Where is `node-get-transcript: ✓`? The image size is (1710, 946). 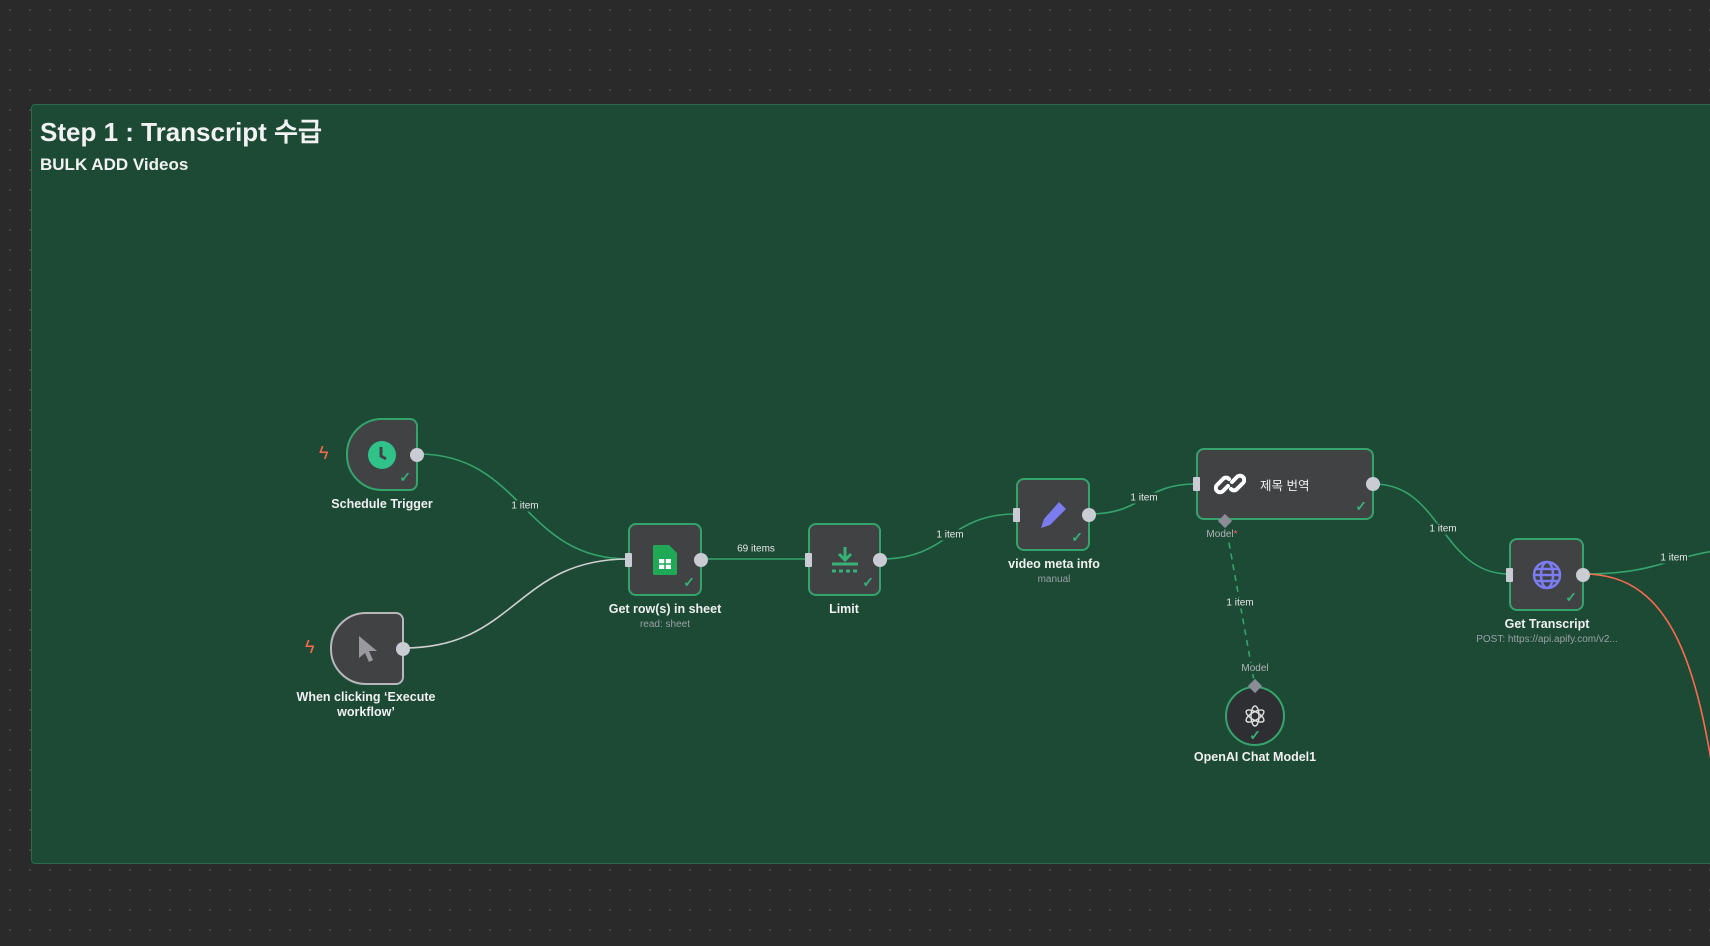 node-get-transcript: ✓ is located at coordinates (1548, 574).